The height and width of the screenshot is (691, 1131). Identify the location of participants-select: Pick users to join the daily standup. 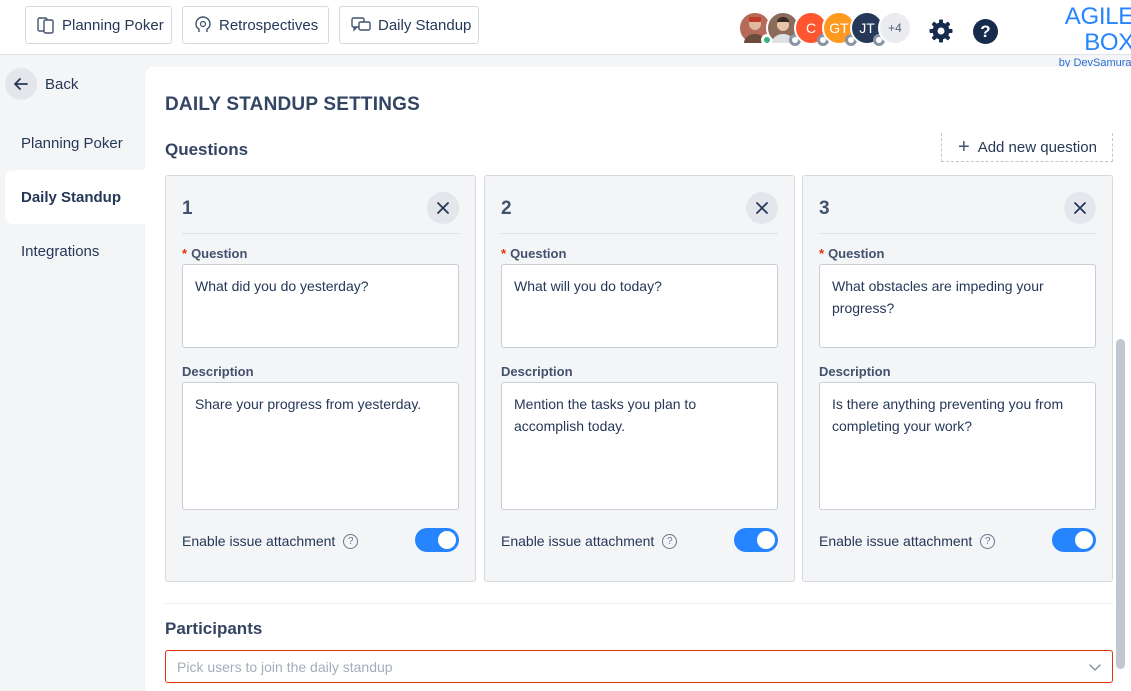
(639, 666).